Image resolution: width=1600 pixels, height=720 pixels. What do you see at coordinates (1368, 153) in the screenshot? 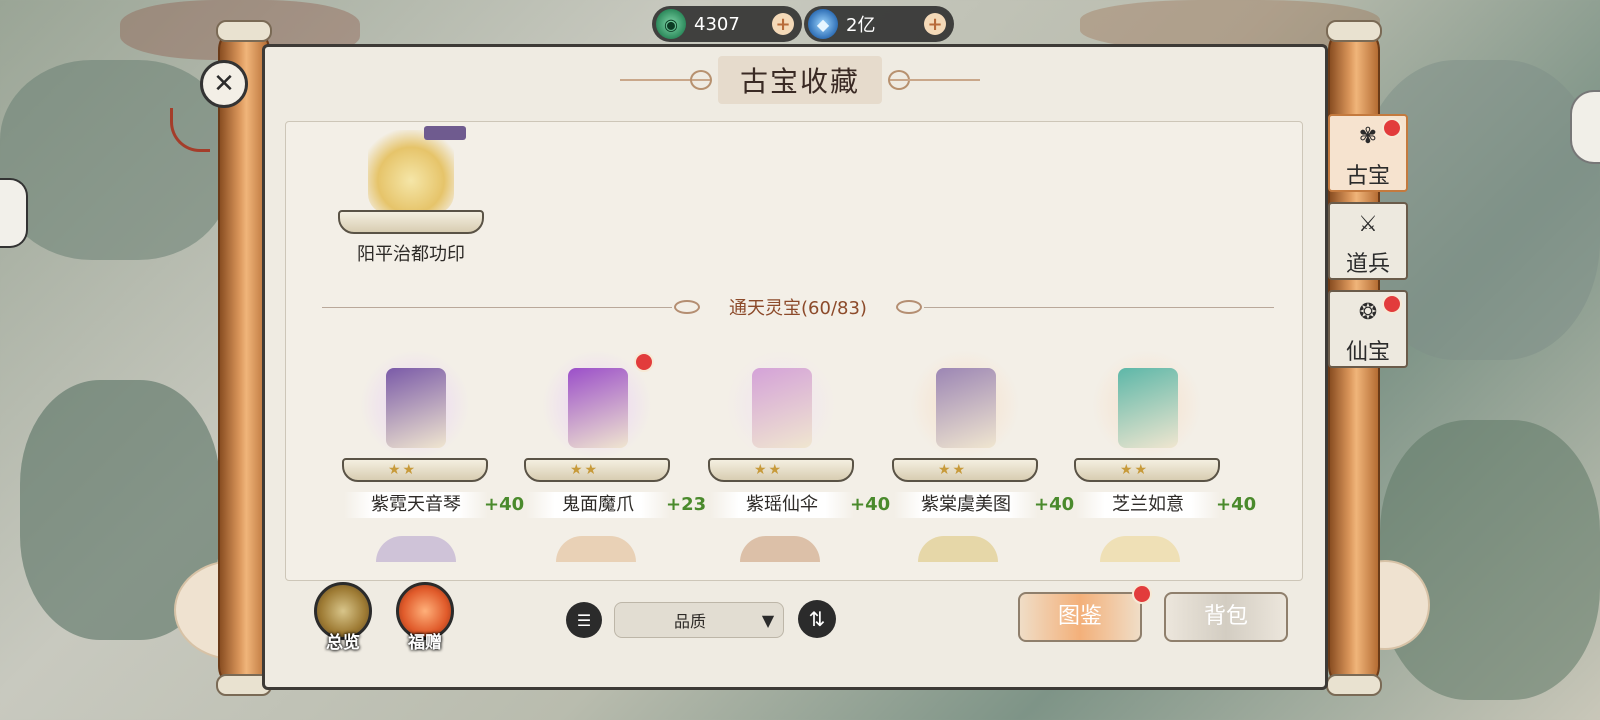
I see `tab-gubao: ✾ 古宝` at bounding box center [1368, 153].